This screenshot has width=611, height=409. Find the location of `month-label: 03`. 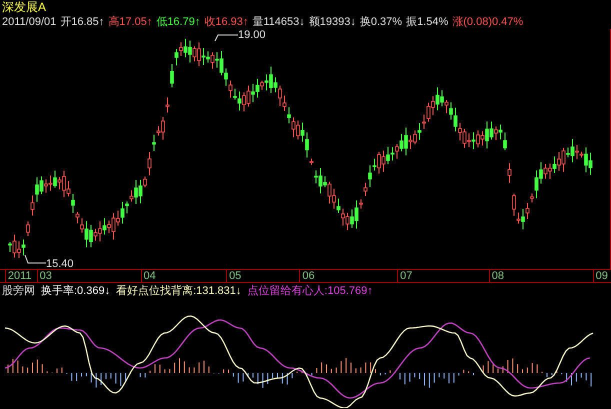

month-label: 03 is located at coordinates (44, 276).